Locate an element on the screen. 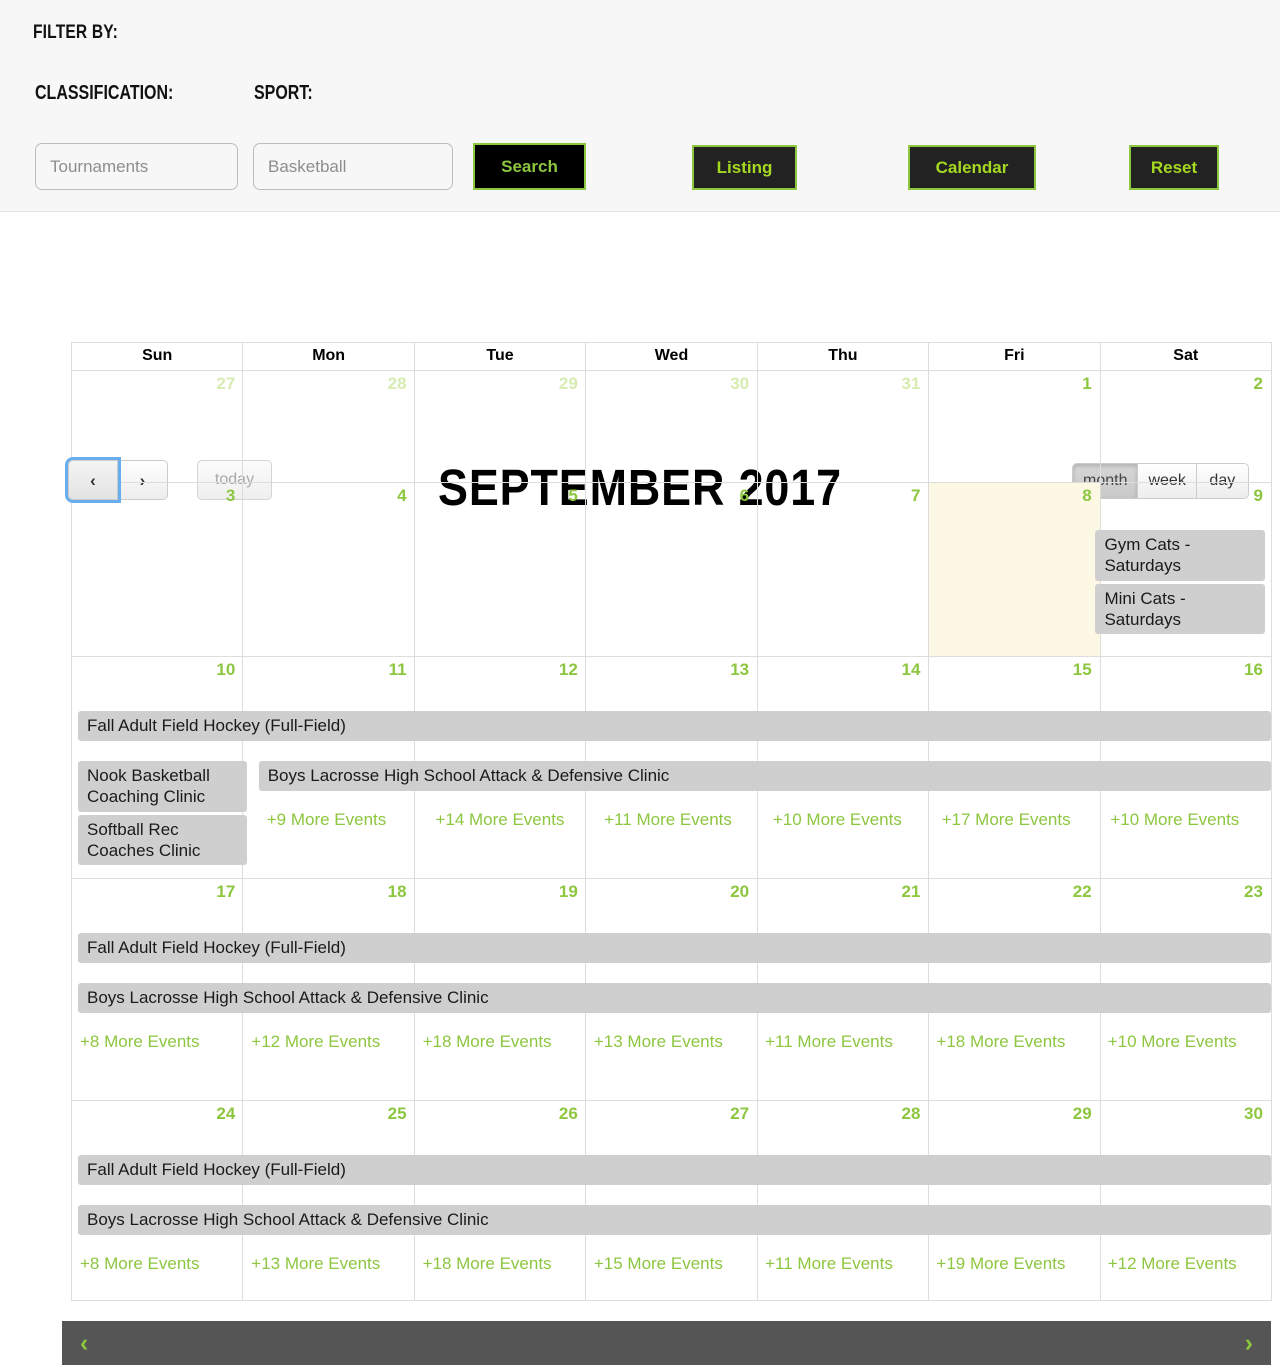 The height and width of the screenshot is (1372, 1280). search-button: Search is located at coordinates (529, 166).